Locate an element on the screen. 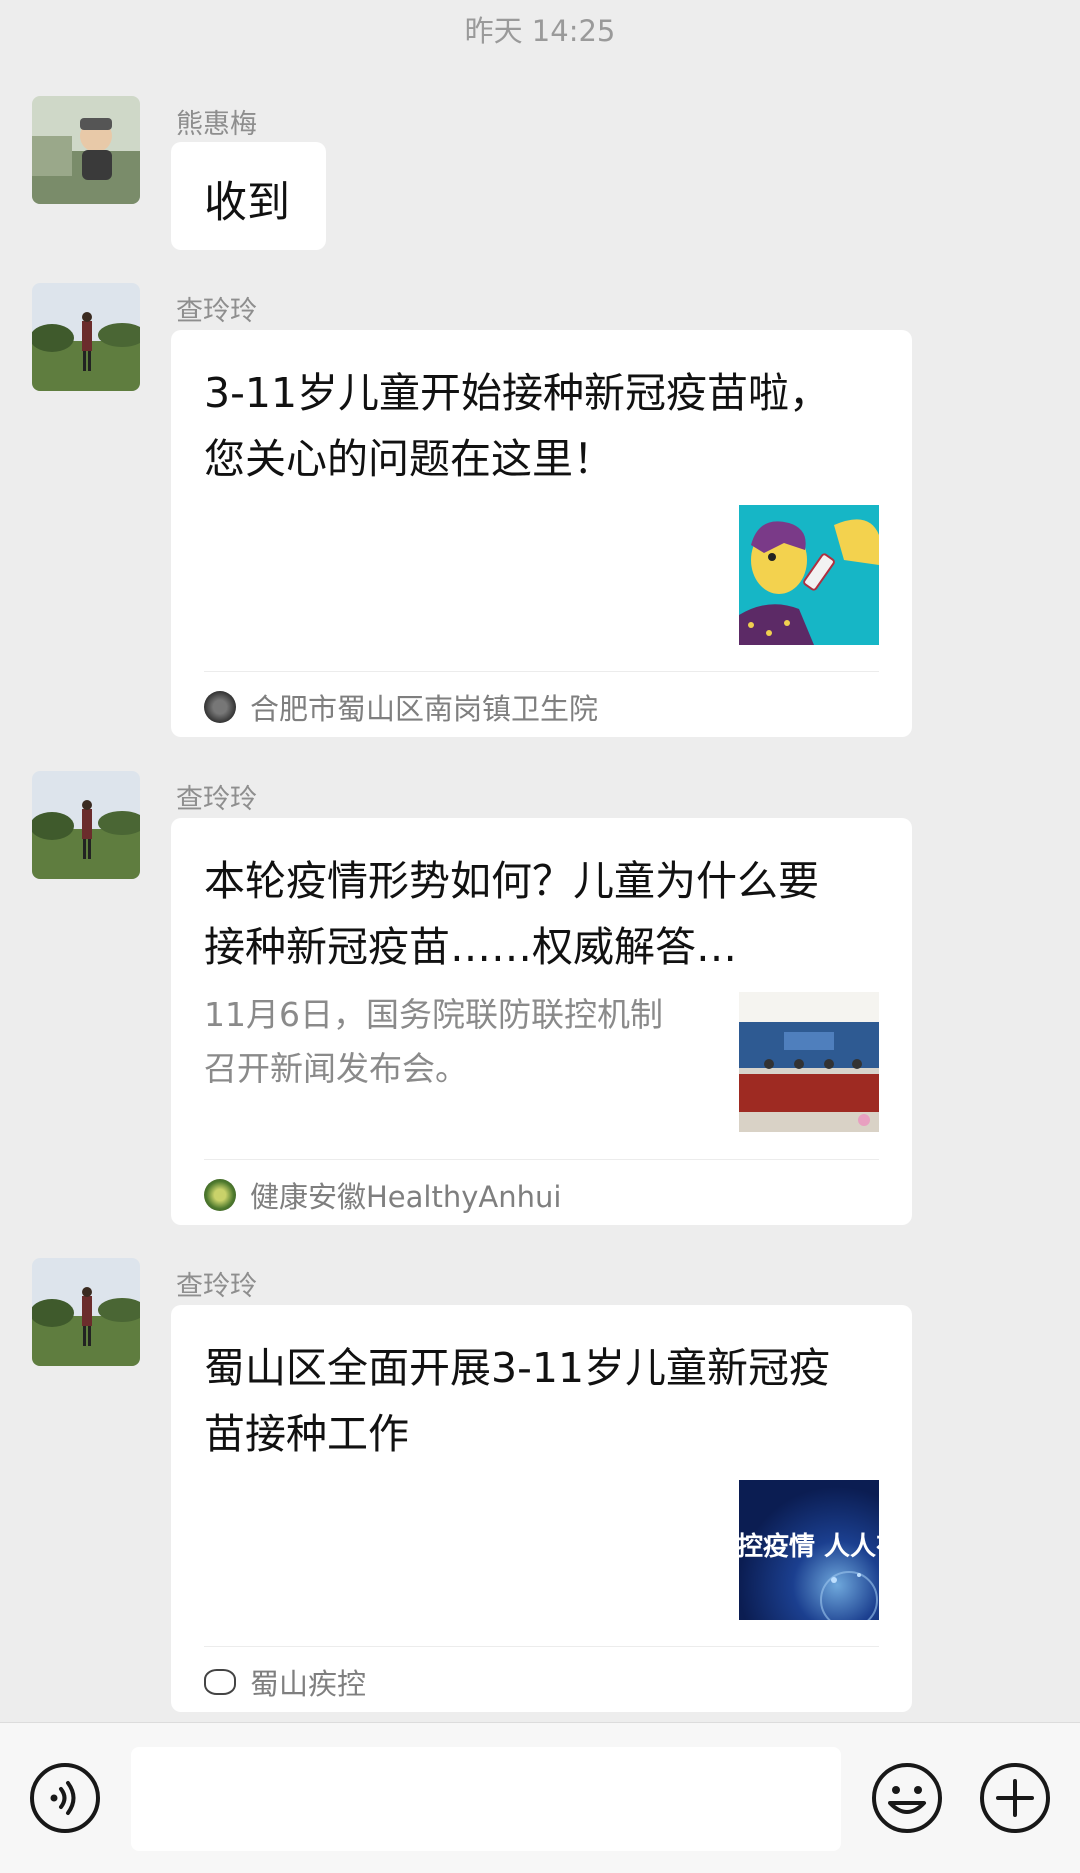  card-source: 合肥市蜀山区南岗镇卫生院 is located at coordinates (401, 707).